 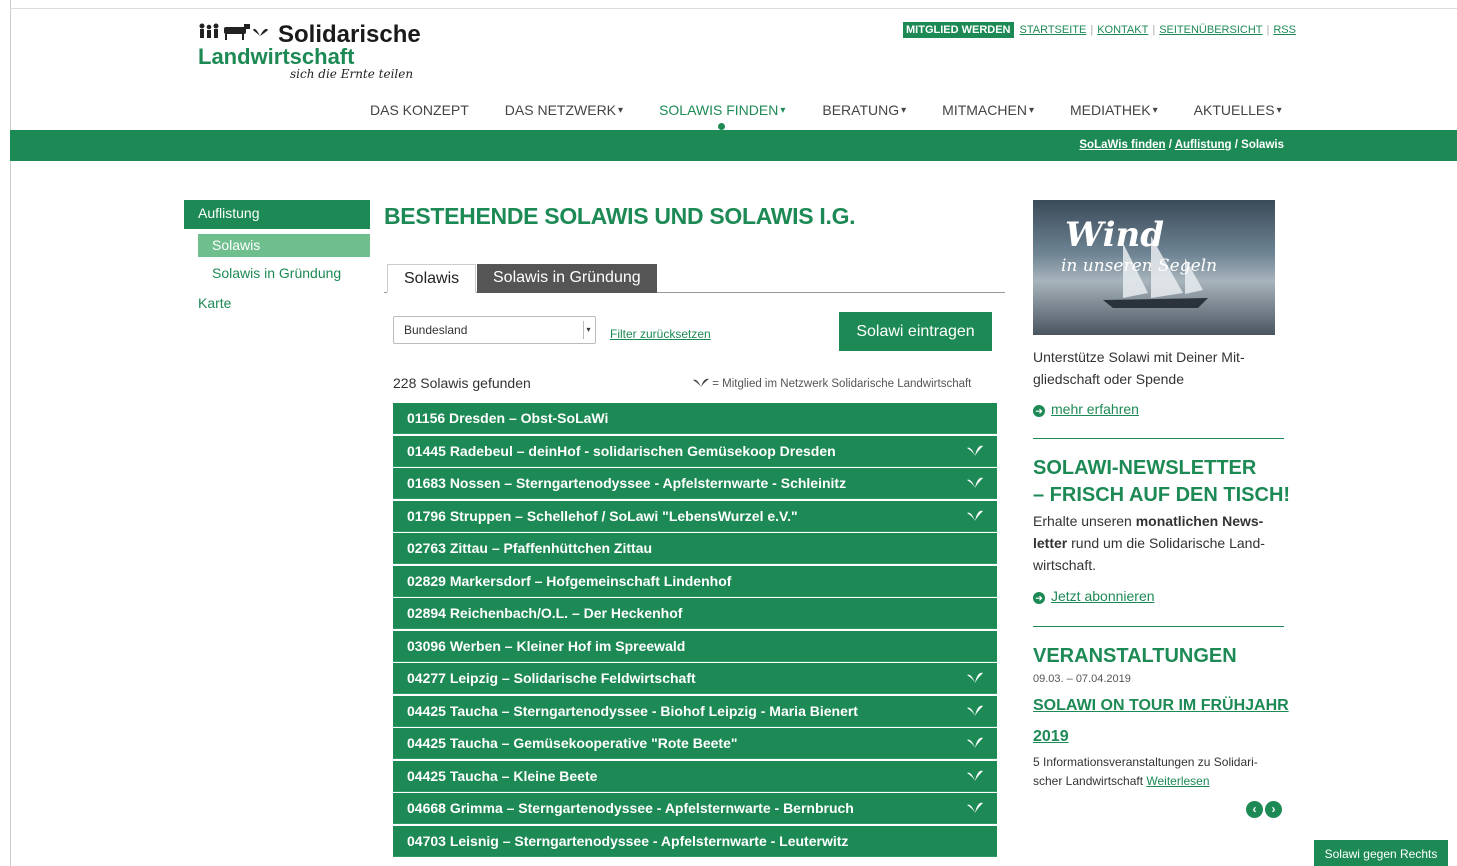 I want to click on nav-label: SOLAWIS FINDEN, so click(x=719, y=110).